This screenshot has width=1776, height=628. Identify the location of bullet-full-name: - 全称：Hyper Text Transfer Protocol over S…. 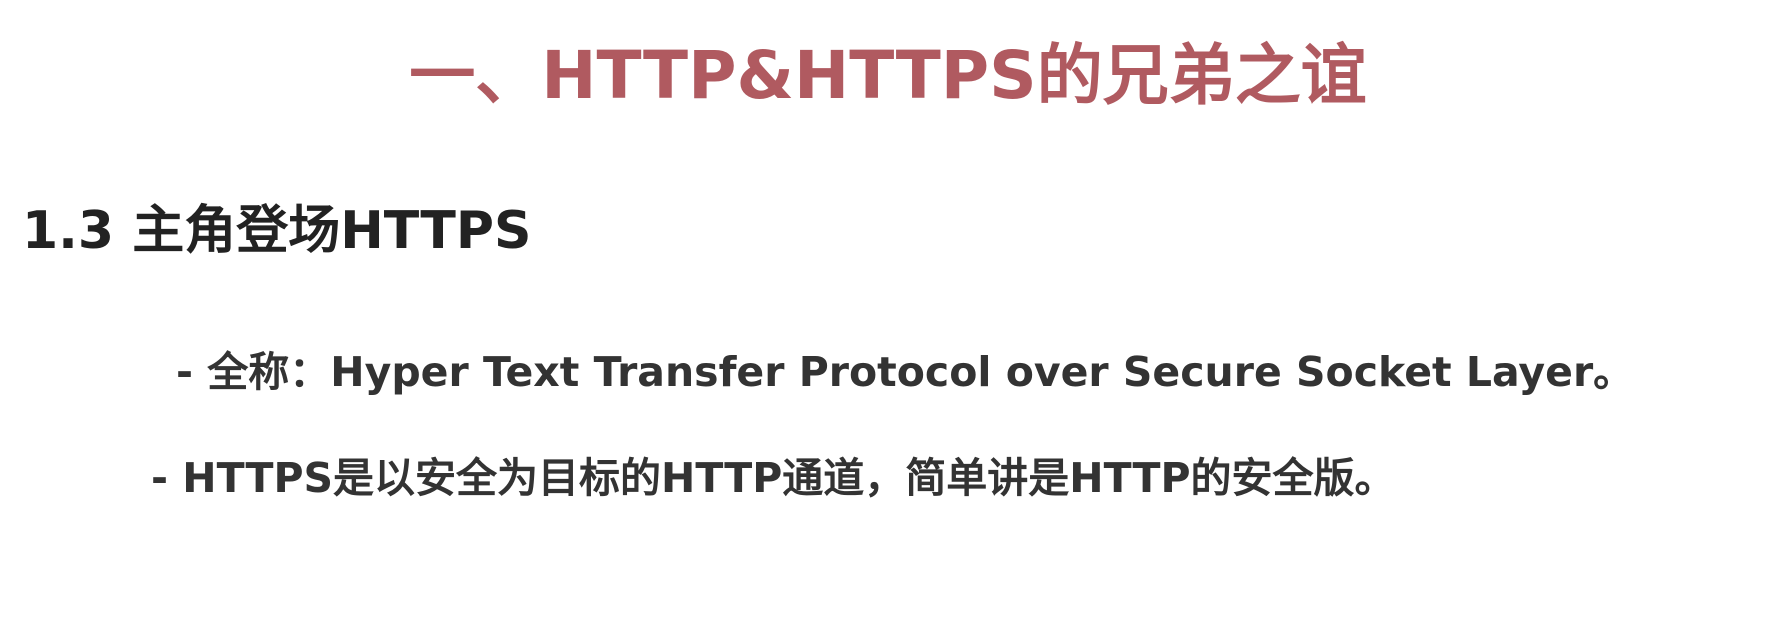
(905, 372).